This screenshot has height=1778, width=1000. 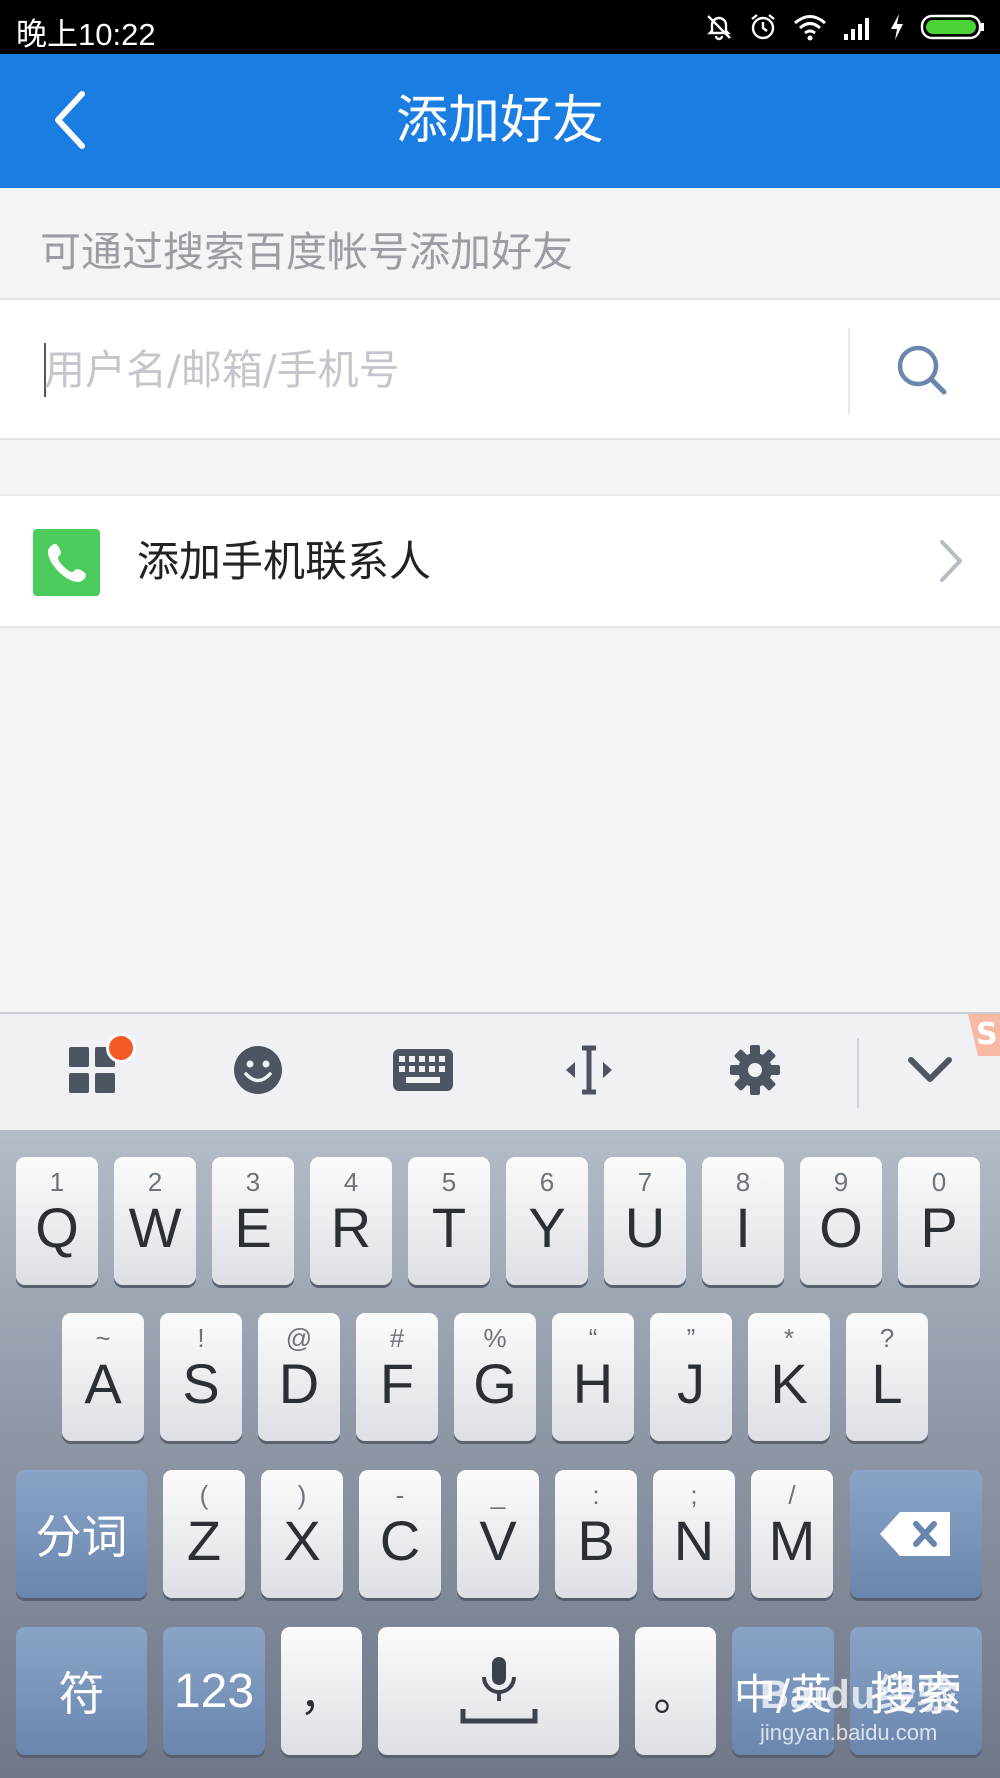 I want to click on key-secondary-label: ~, so click(x=103, y=1338).